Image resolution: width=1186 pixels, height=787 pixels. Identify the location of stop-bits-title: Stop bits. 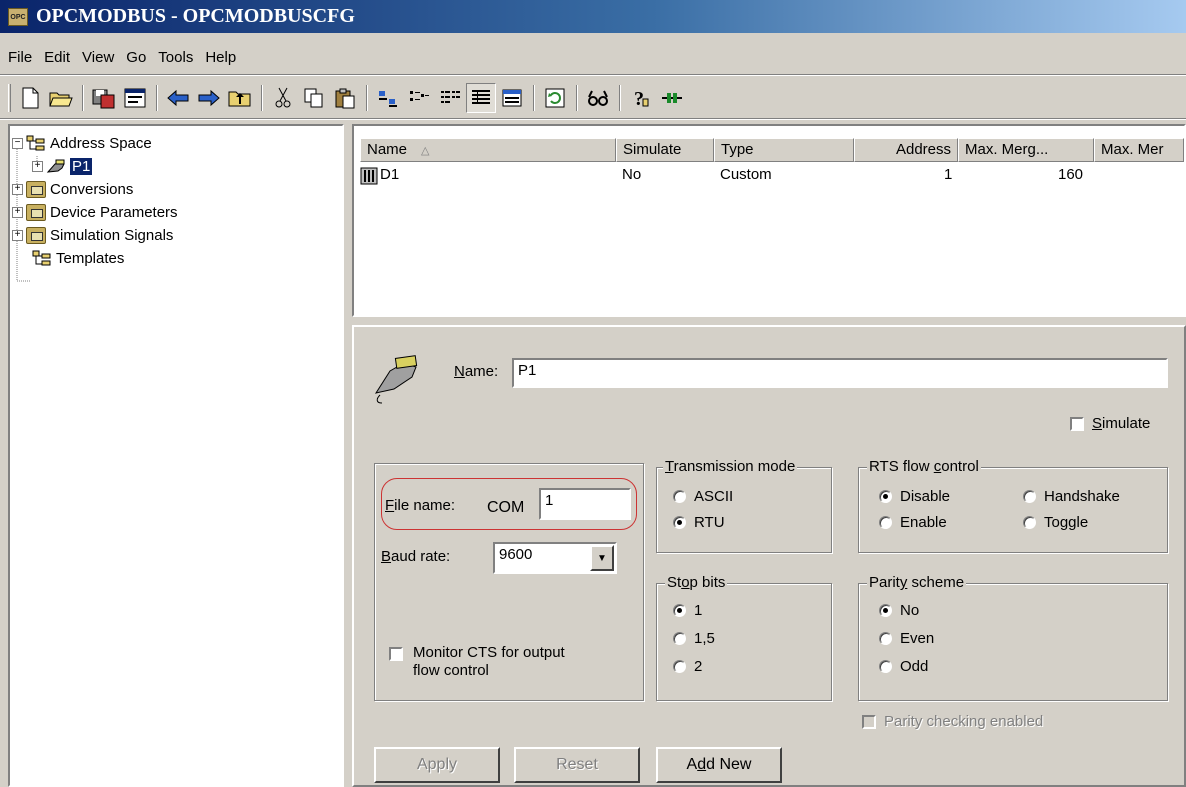
(696, 582).